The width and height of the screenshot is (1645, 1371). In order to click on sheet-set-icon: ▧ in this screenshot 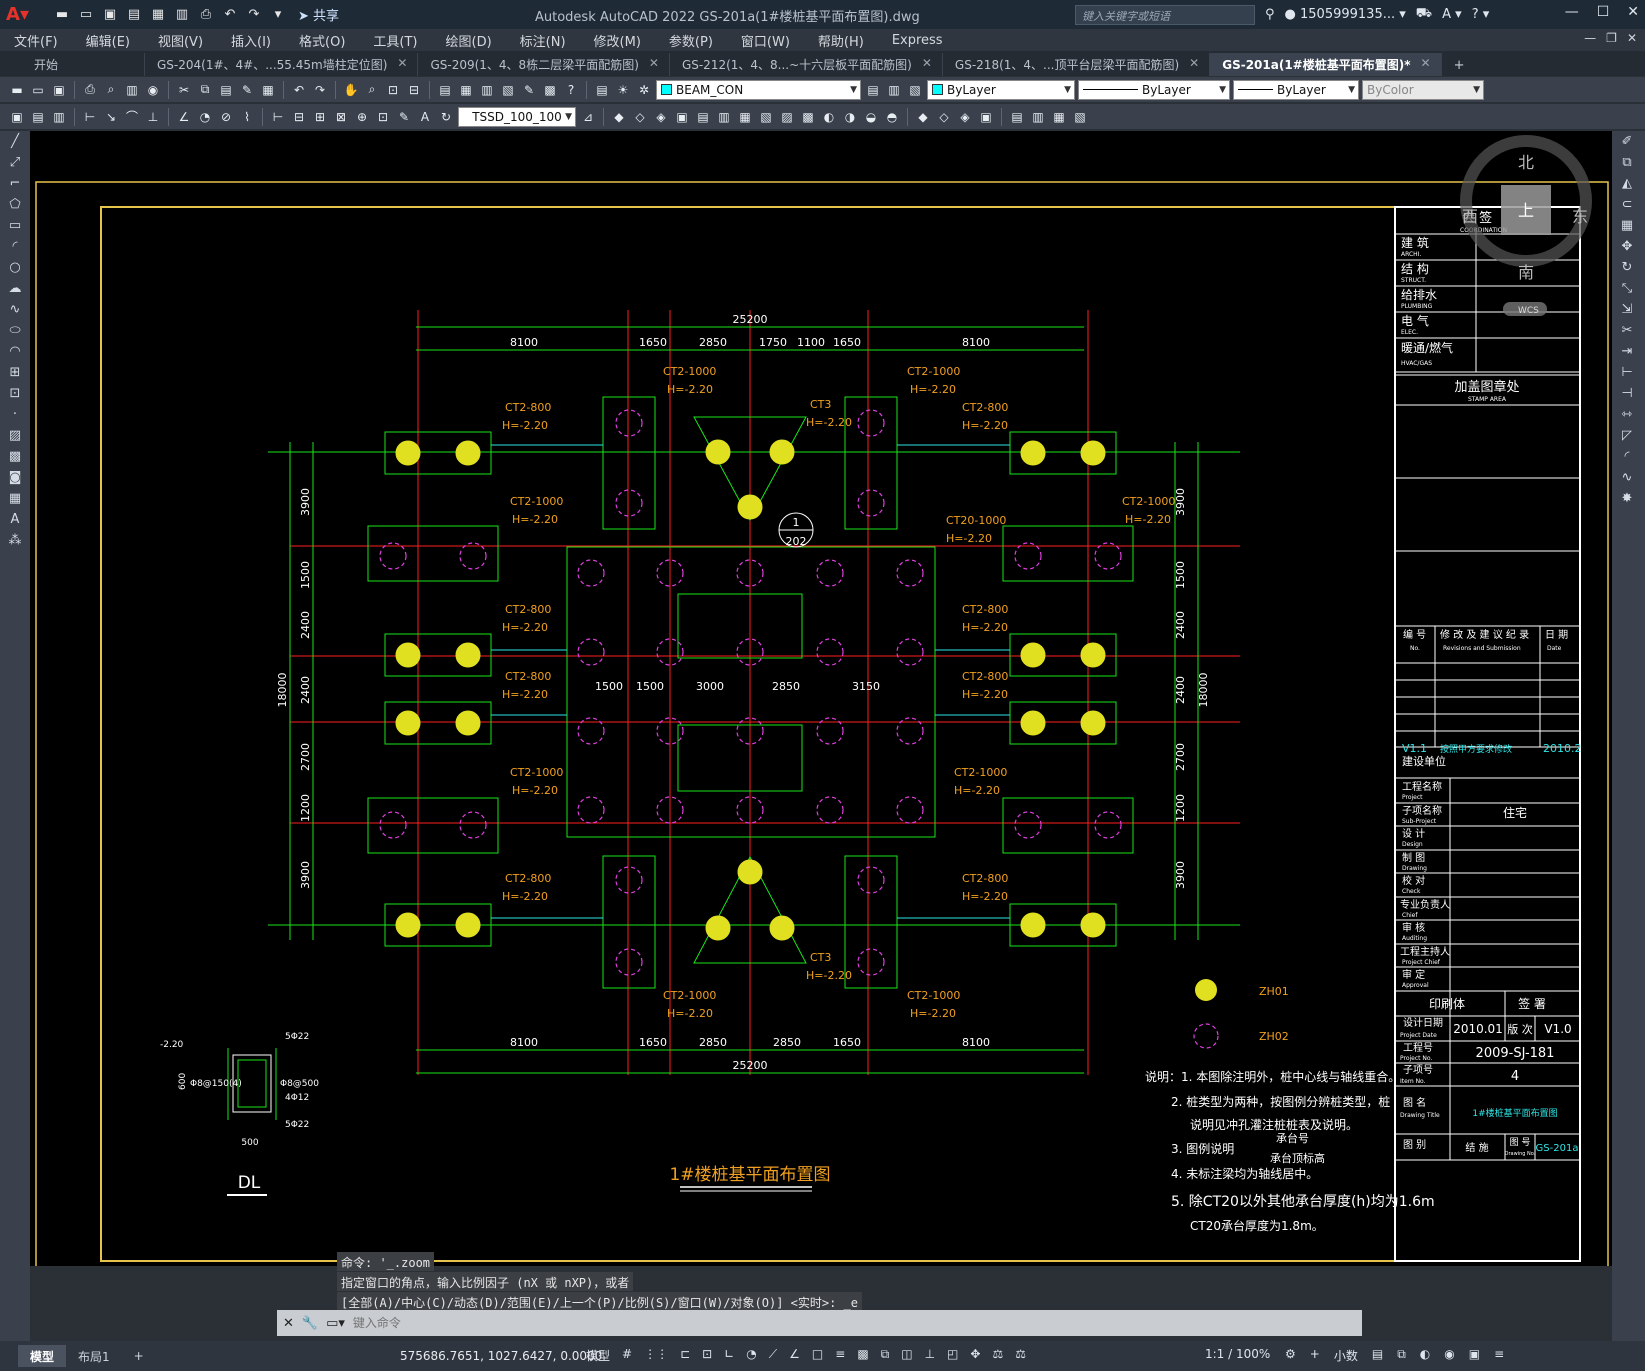, I will do `click(508, 90)`.